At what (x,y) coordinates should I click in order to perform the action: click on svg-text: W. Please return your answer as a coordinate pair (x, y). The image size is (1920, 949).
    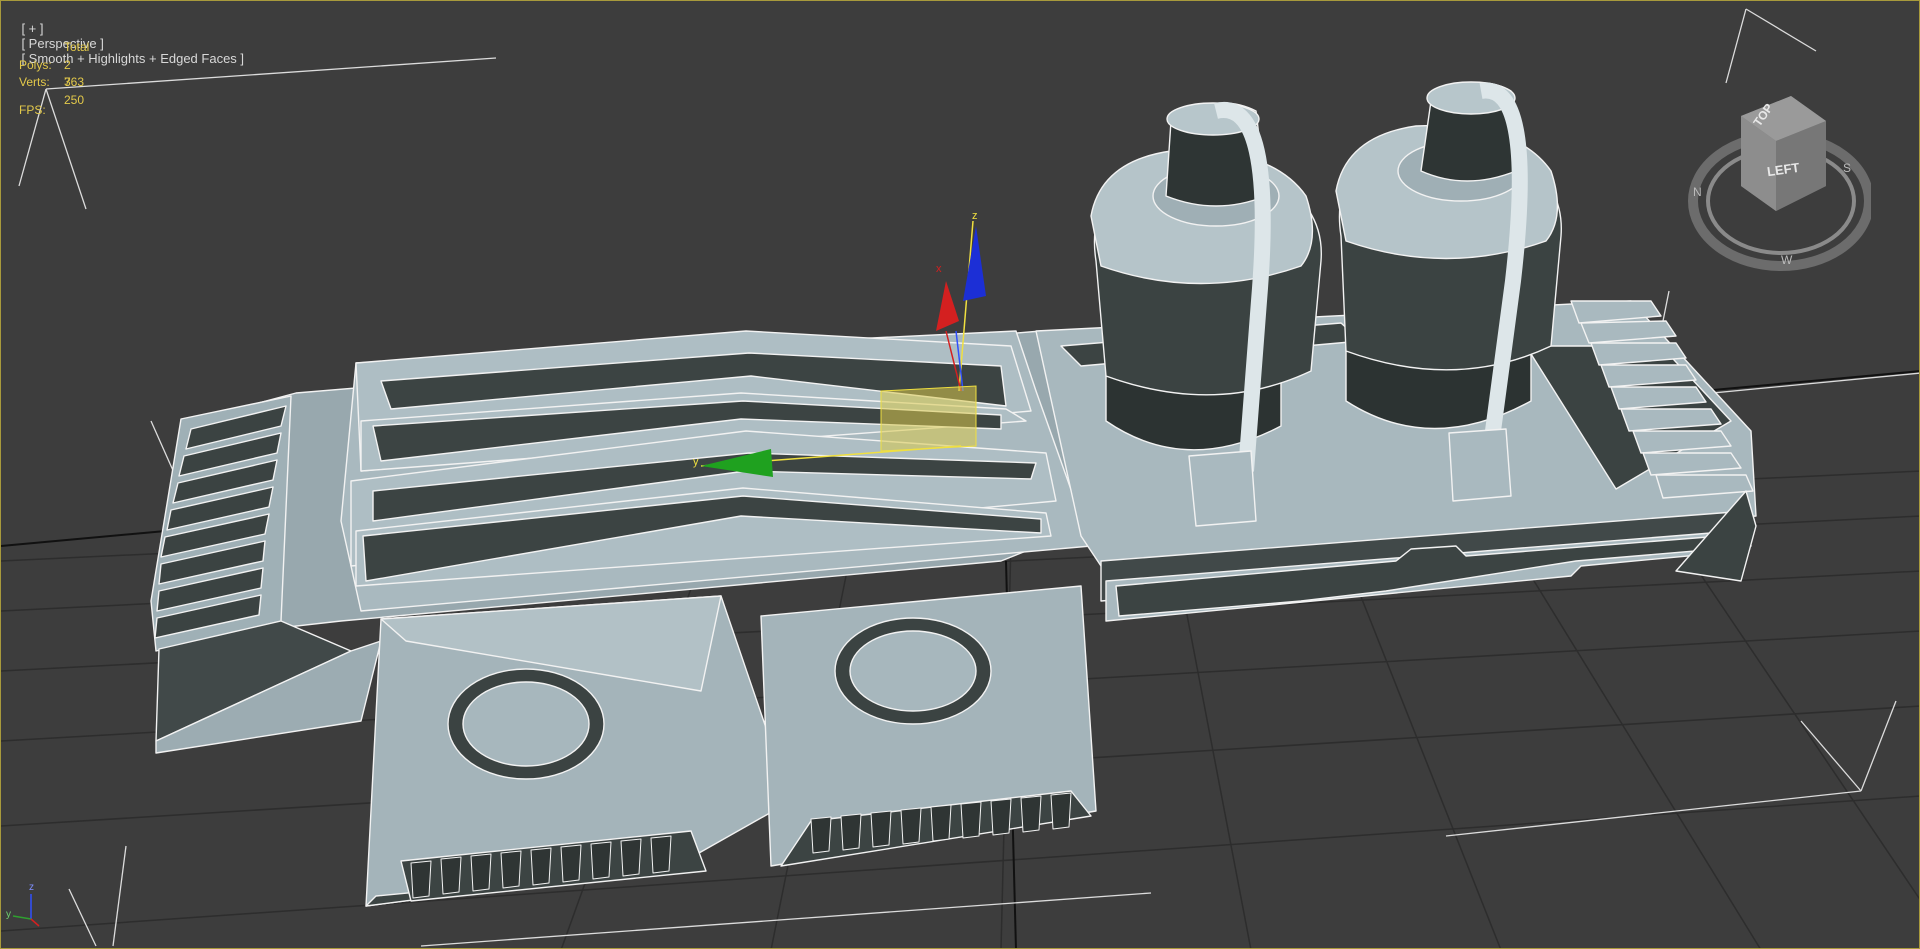
    Looking at the image, I should click on (1787, 260).